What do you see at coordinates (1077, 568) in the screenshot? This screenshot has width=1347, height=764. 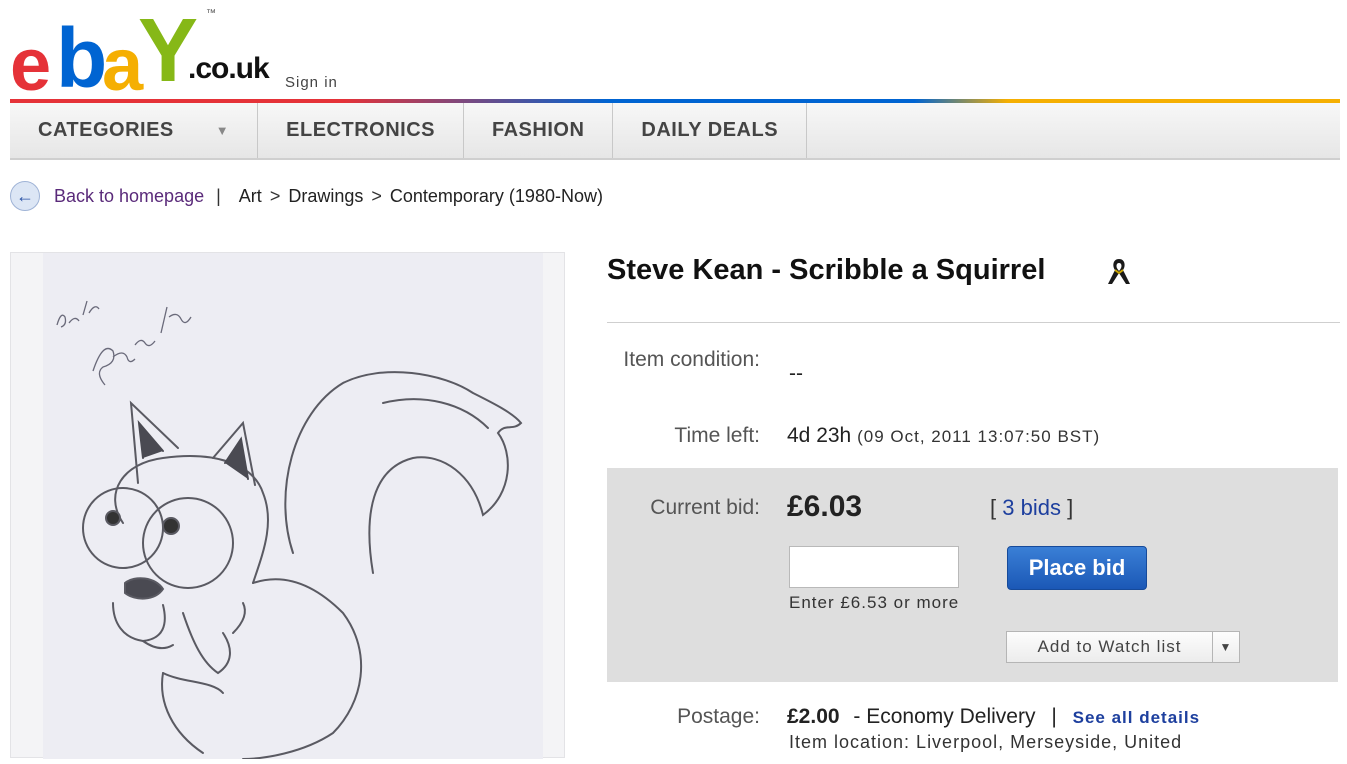 I see `place-bid-button: Place bid` at bounding box center [1077, 568].